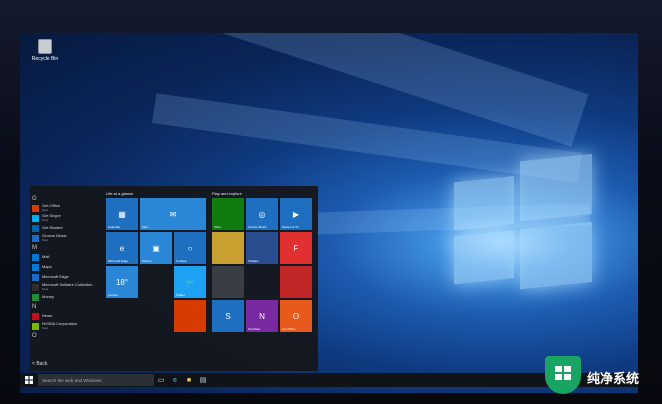 The image size is (662, 404). I want to click on start-button, so click(29, 380).